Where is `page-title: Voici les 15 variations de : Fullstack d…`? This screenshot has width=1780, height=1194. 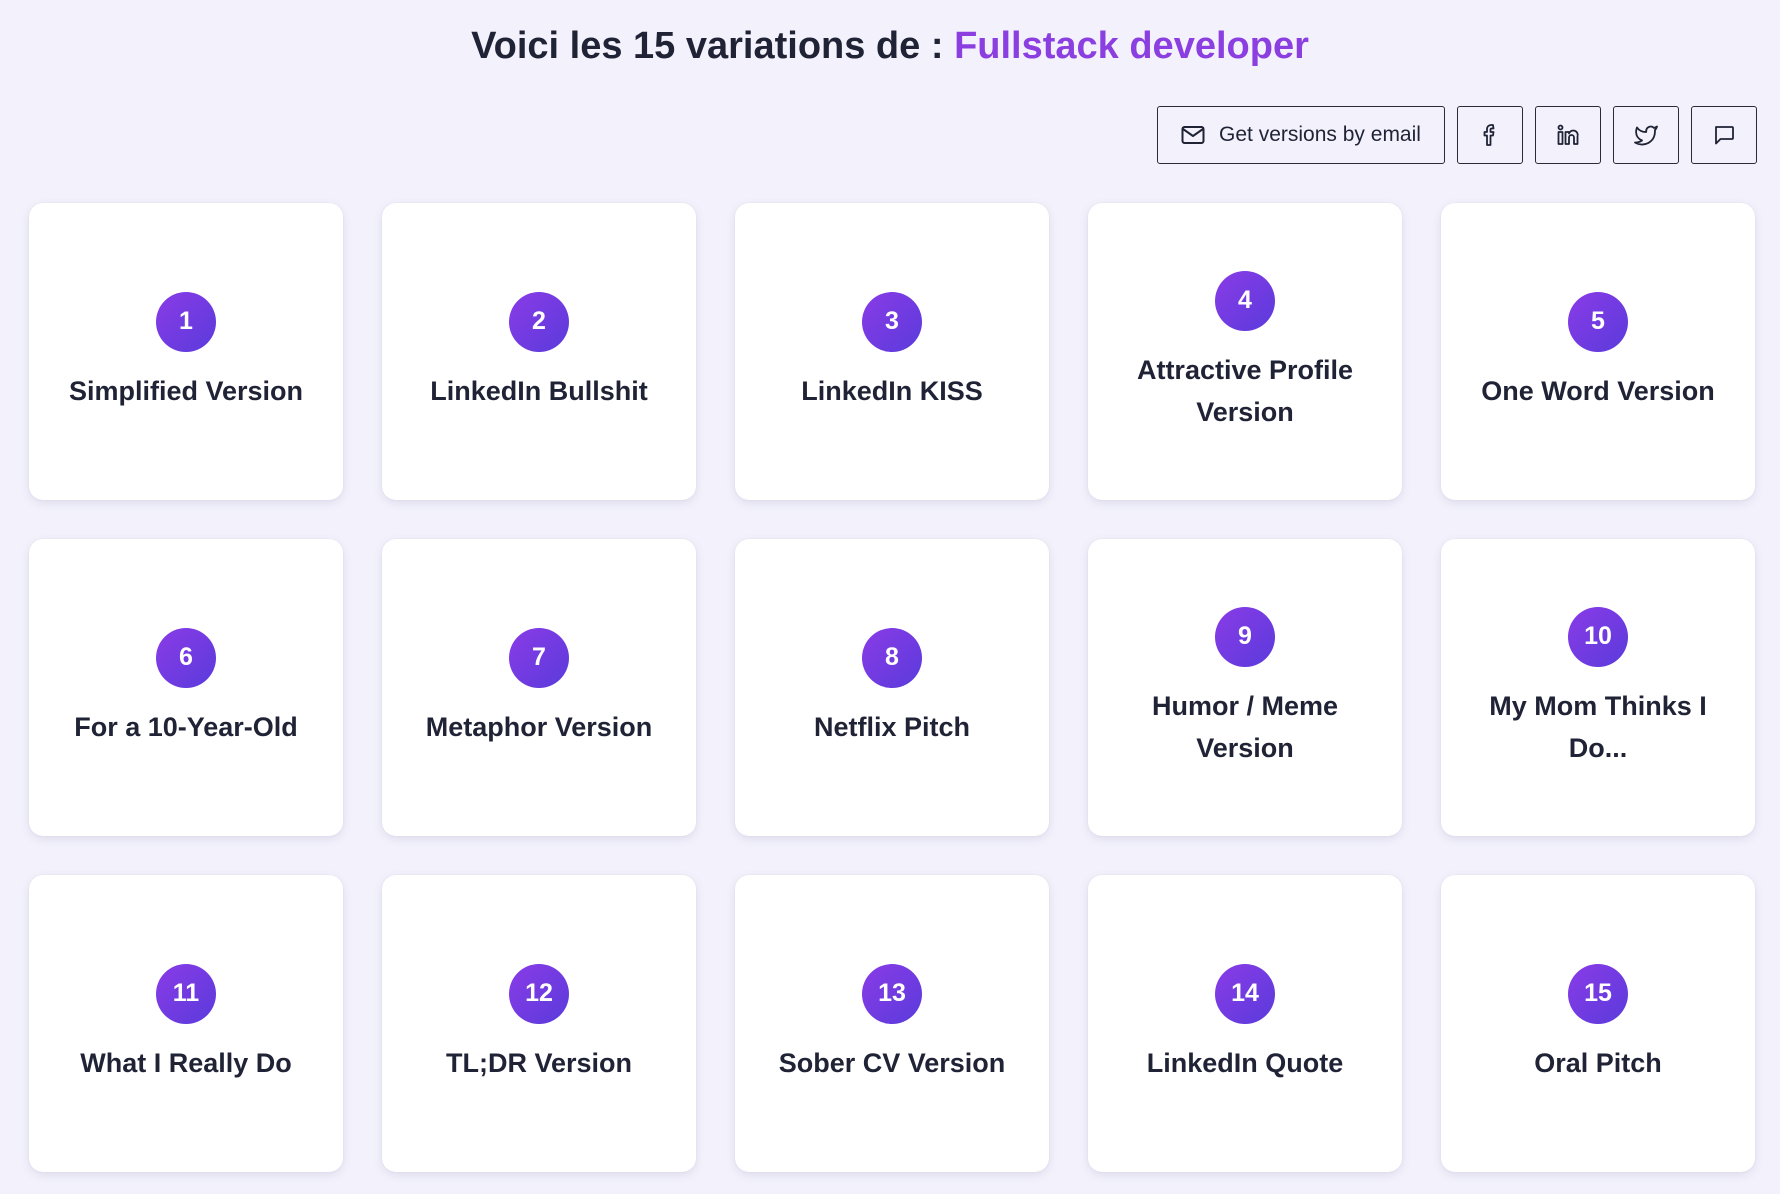
page-title: Voici les 15 variations de : Fullstack d… is located at coordinates (890, 46).